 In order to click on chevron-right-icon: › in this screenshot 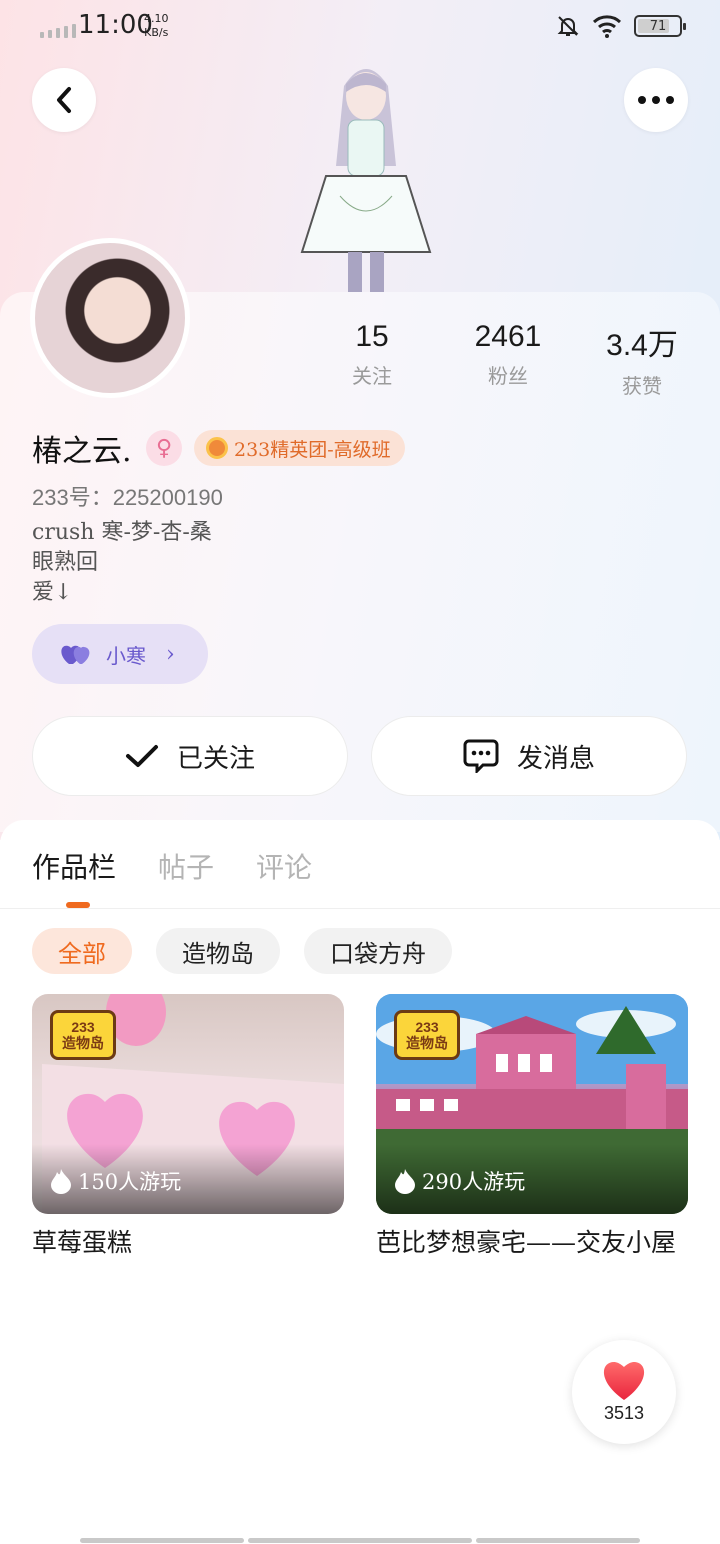, I will do `click(170, 654)`.